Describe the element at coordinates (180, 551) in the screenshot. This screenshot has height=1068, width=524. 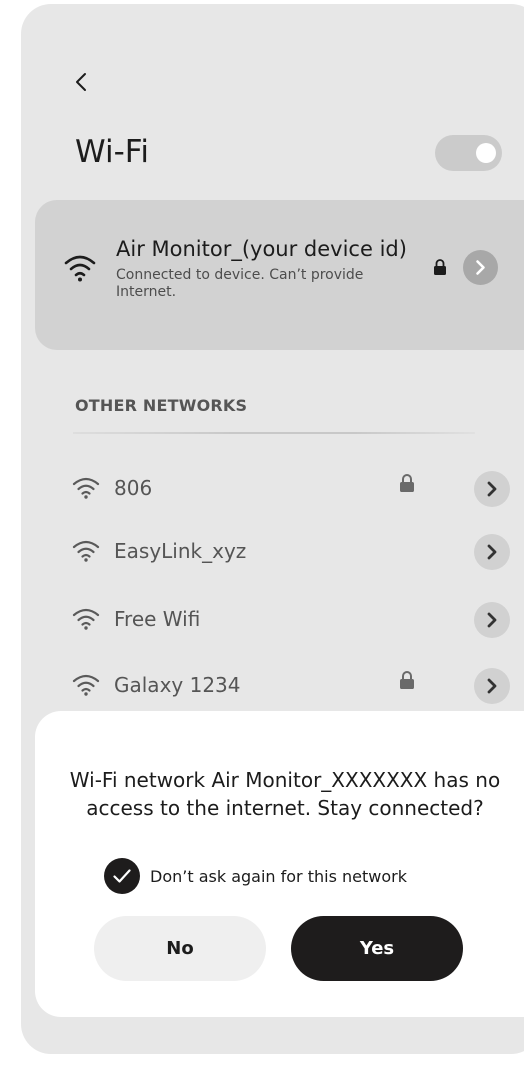
I see `network-name: EasyLink_xyz` at that location.